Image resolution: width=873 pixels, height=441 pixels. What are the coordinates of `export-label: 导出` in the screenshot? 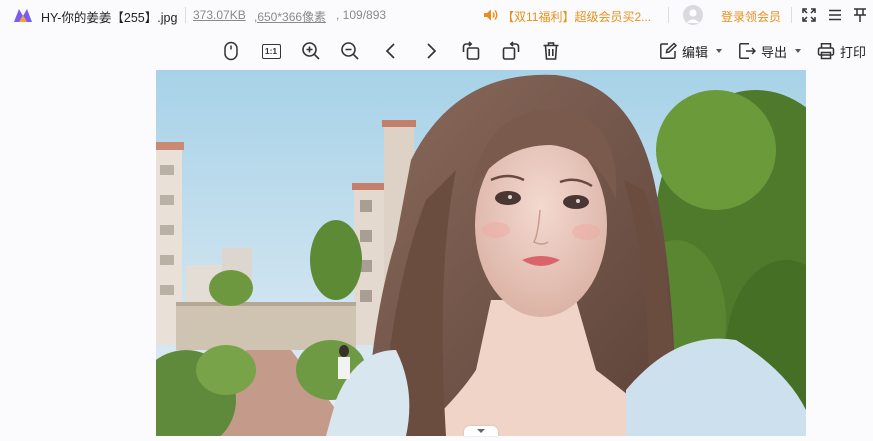 It's located at (774, 52).